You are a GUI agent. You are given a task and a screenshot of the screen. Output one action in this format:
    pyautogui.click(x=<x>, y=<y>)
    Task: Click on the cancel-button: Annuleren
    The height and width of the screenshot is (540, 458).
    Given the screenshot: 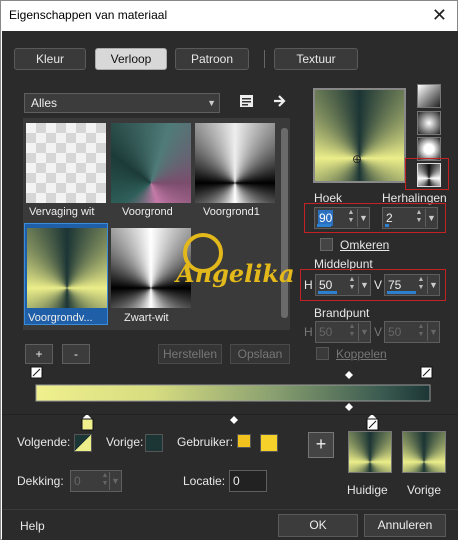 What is the action you would take?
    pyautogui.click(x=405, y=525)
    